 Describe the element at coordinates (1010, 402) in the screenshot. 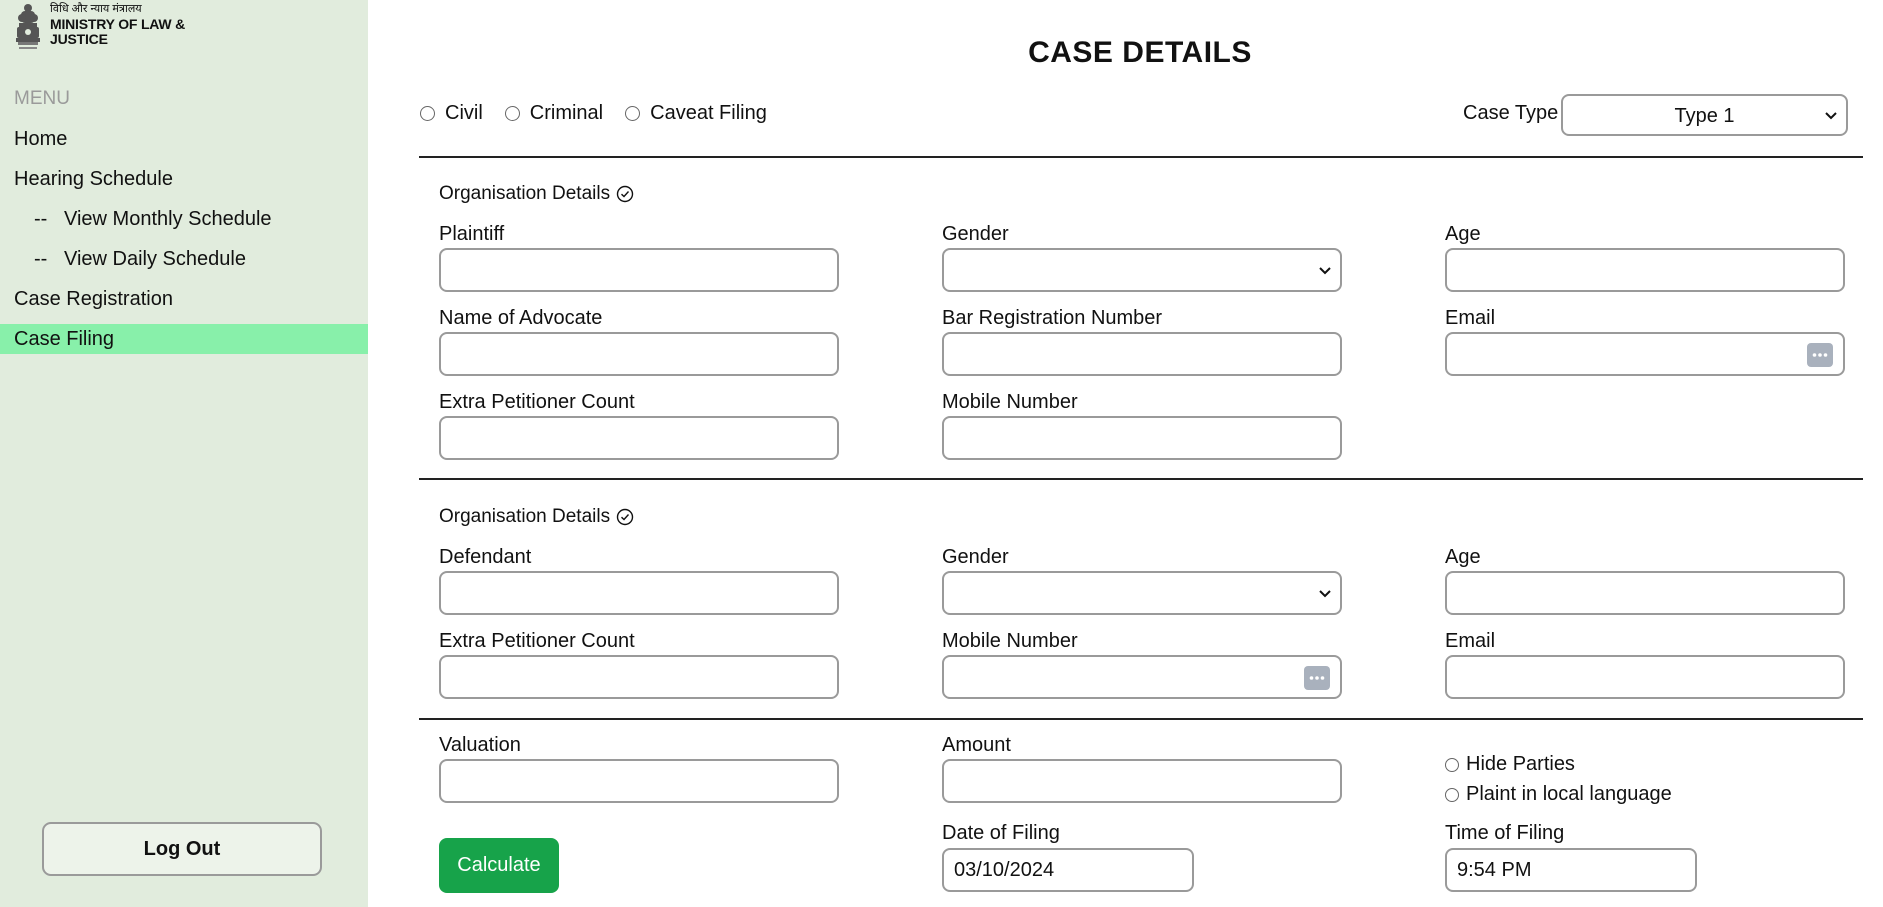

I see `plaintiff-mobile-label: Mobile Number` at that location.